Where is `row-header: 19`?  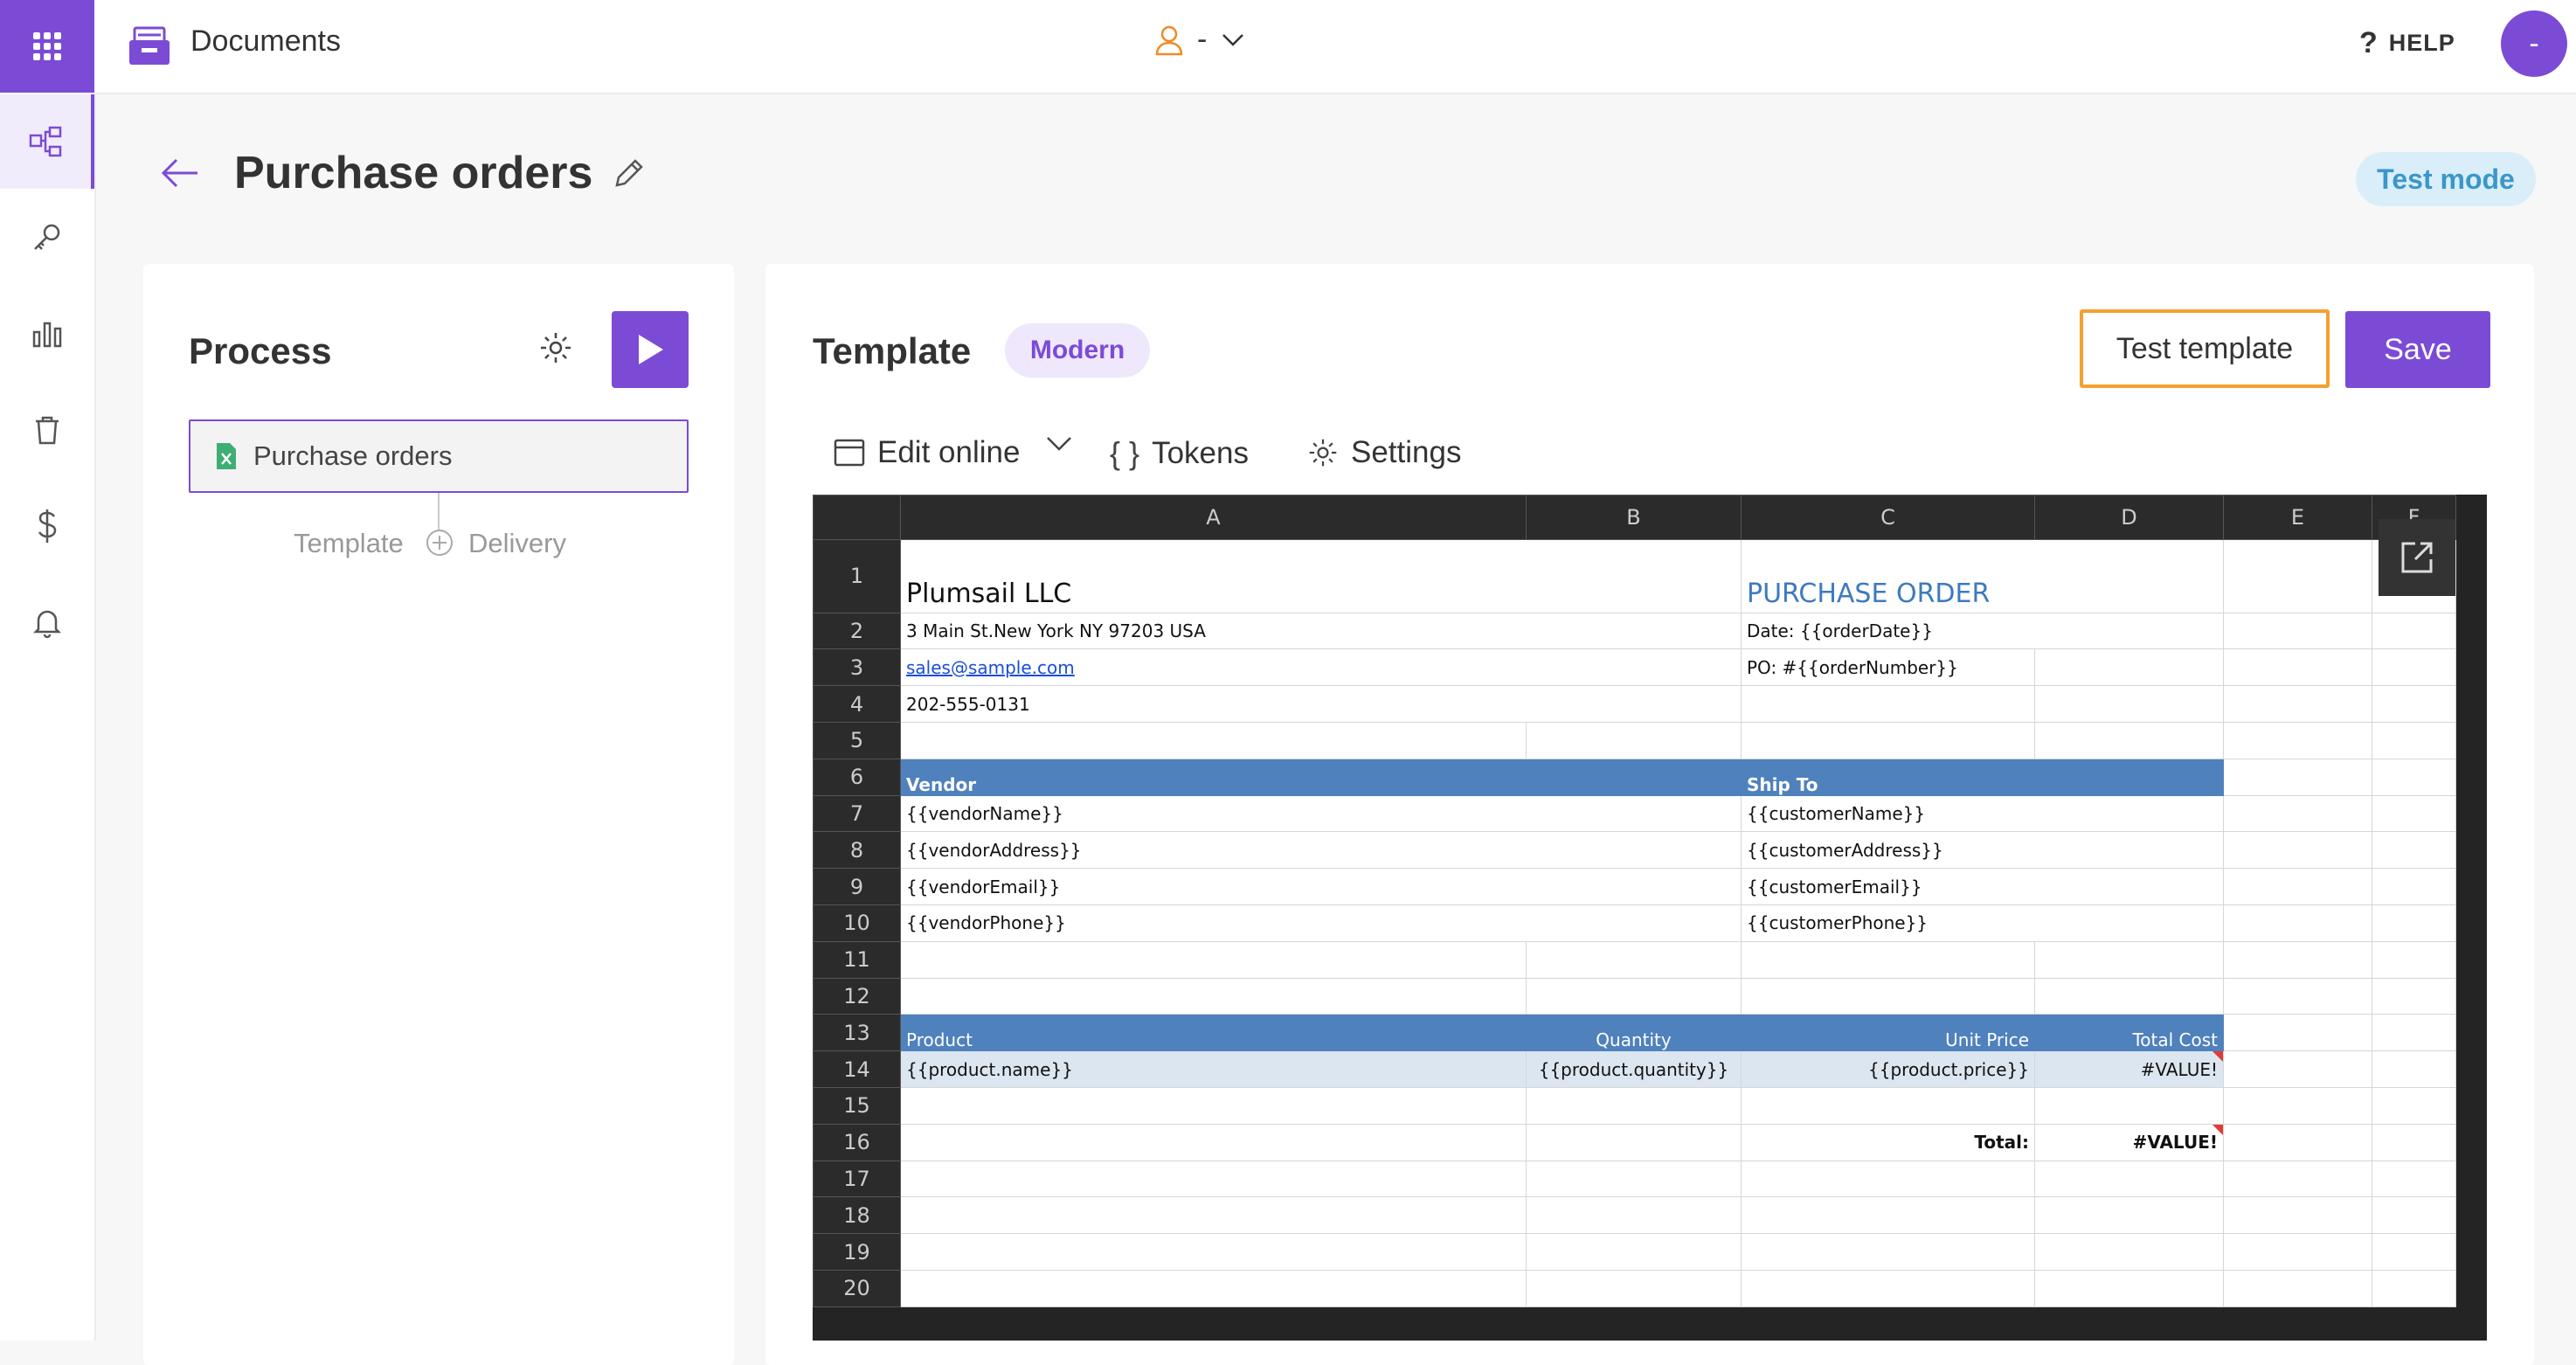
row-header: 19 is located at coordinates (857, 1252).